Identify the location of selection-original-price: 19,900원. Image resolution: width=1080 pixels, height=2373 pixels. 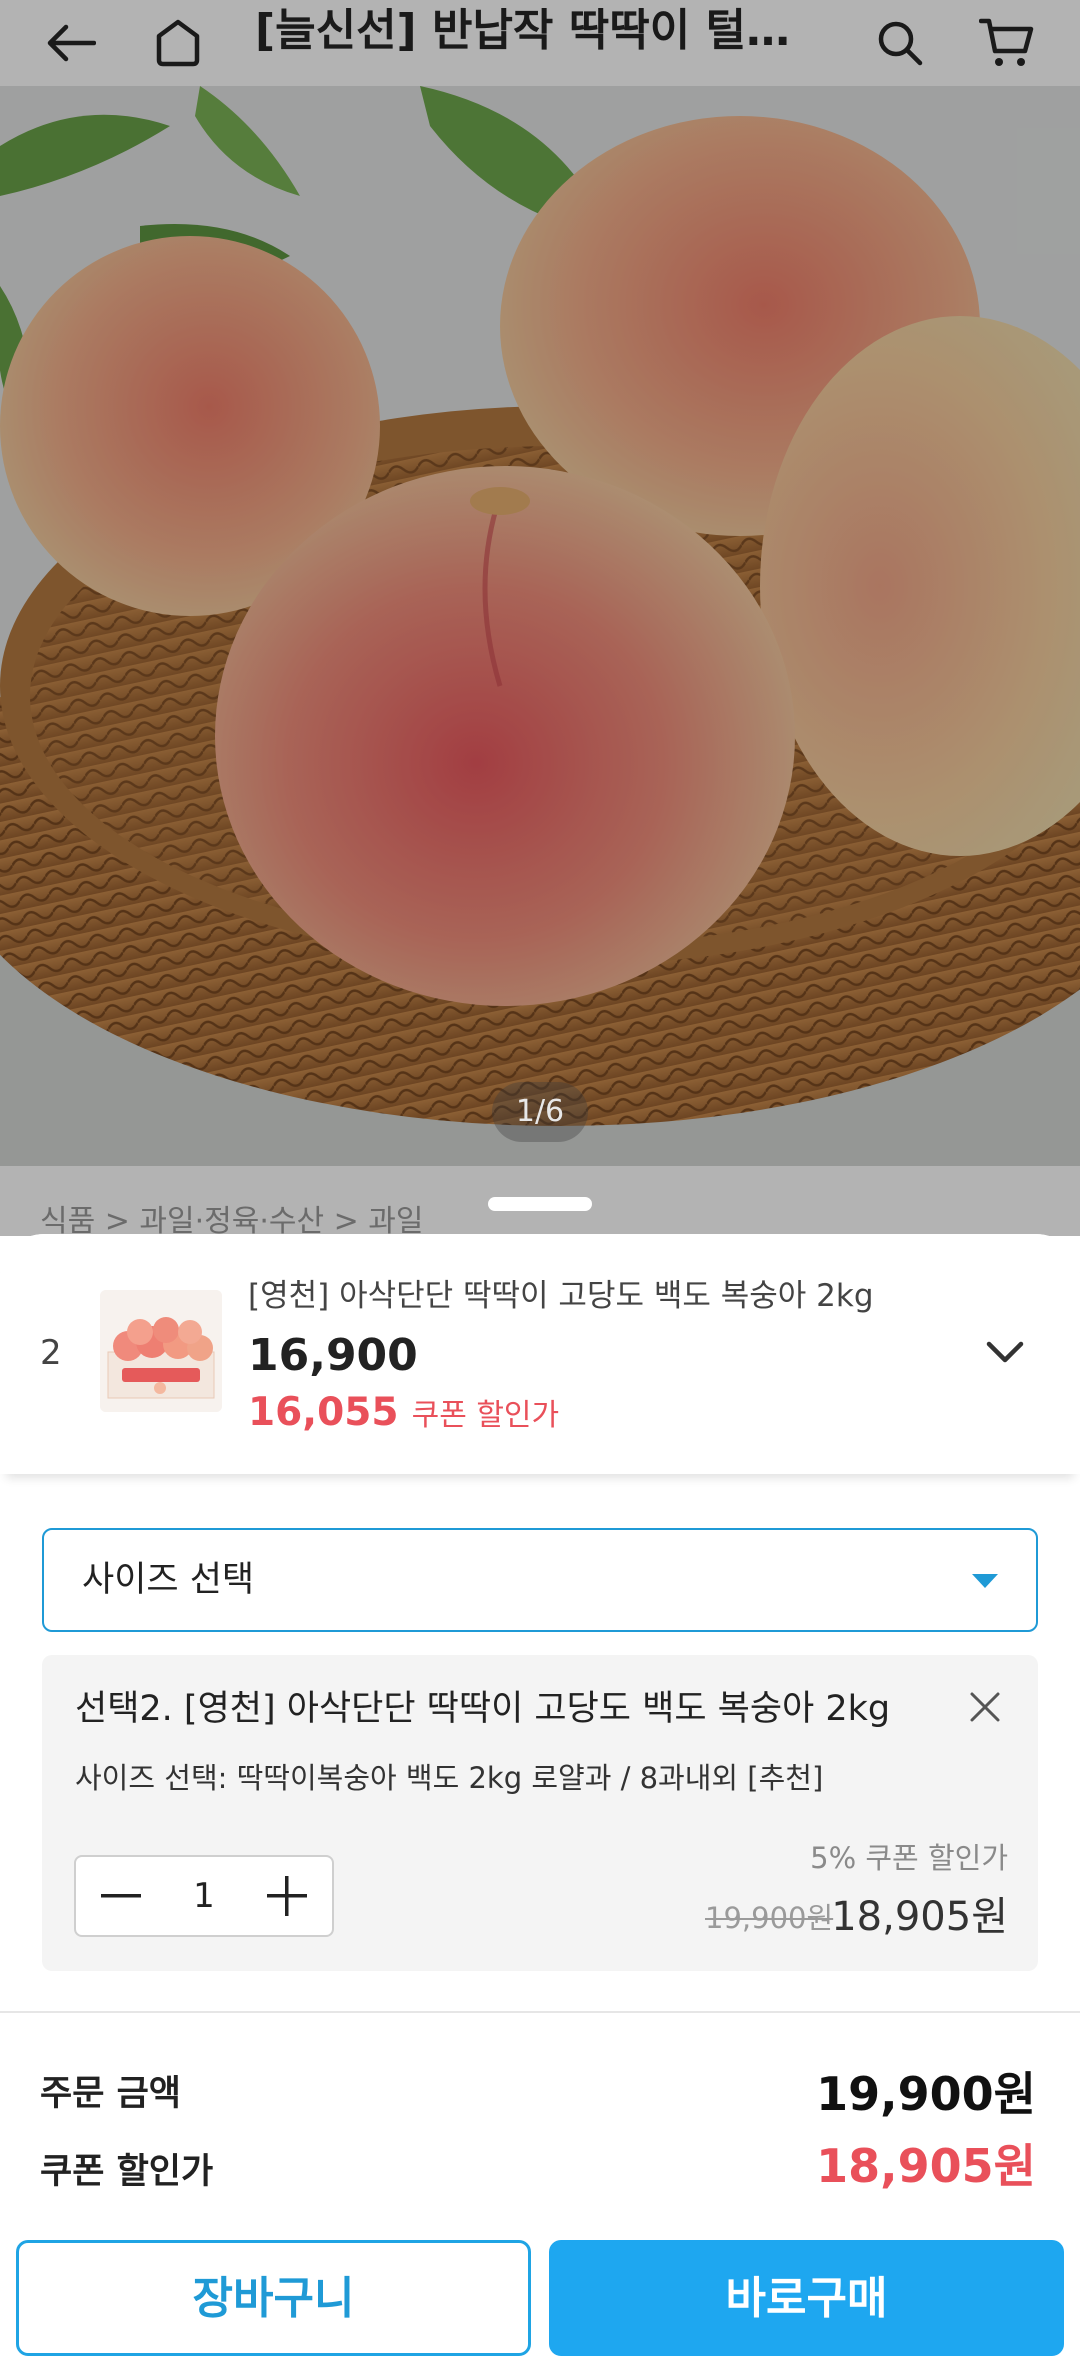
(769, 1918).